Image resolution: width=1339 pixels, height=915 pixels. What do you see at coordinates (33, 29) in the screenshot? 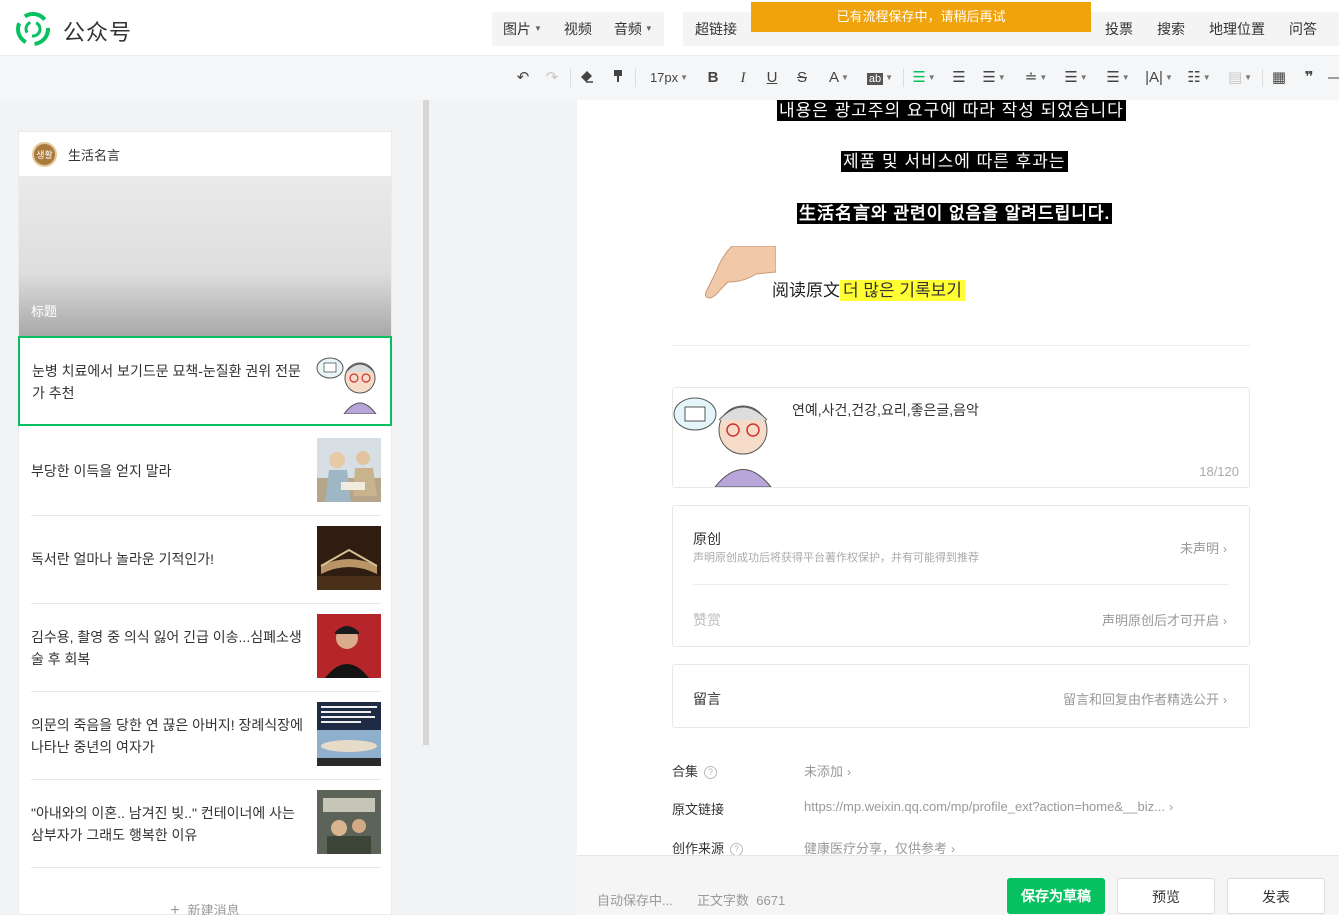
I see `wechat-mp-logo-icon` at bounding box center [33, 29].